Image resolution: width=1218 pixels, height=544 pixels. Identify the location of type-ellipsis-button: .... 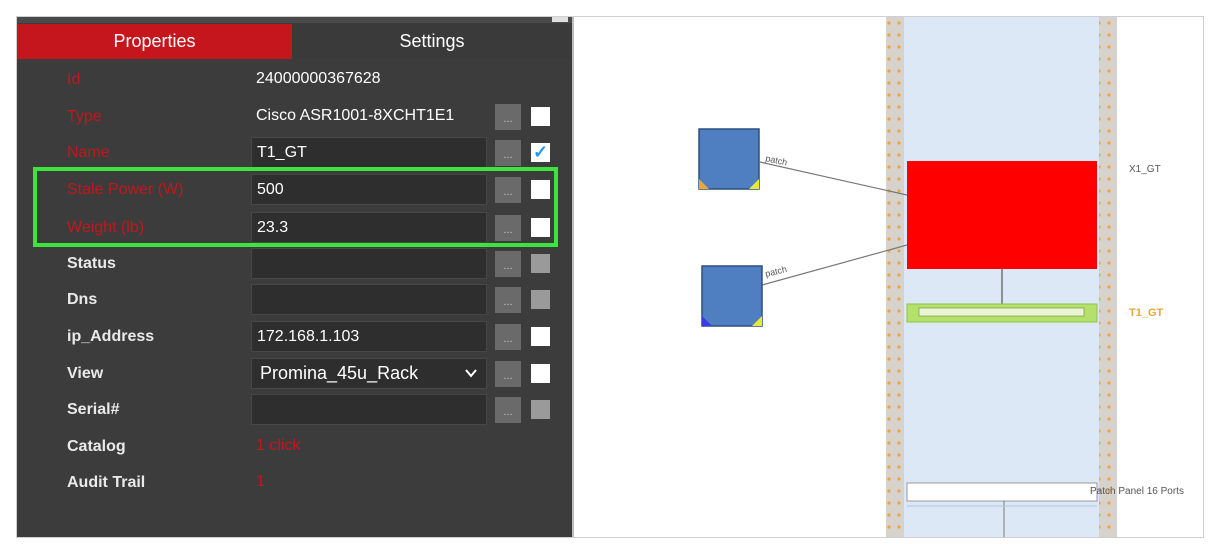
(508, 117).